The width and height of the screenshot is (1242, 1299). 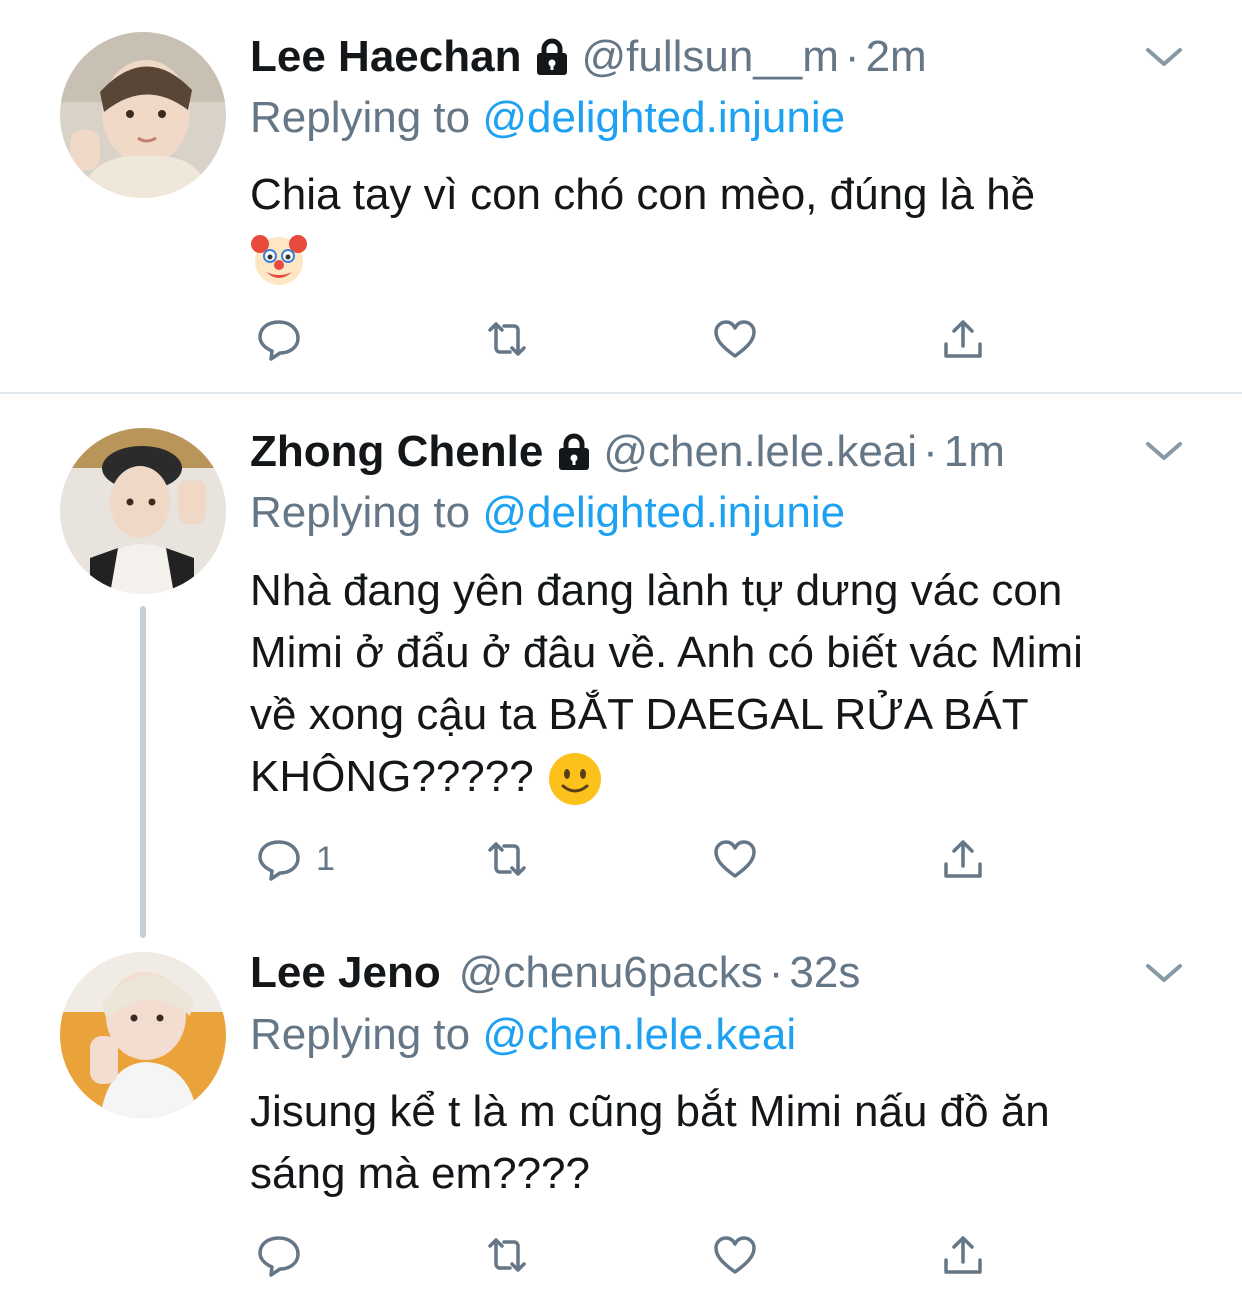 I want to click on clown-face-icon, so click(x=279, y=259).